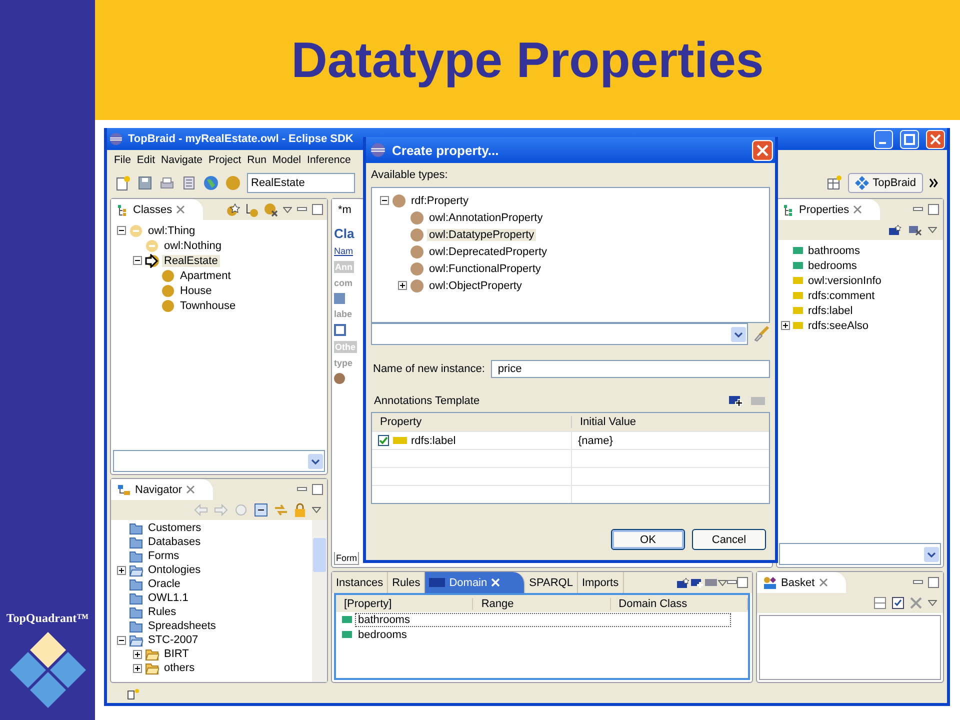  What do you see at coordinates (472, 422) in the screenshot?
I see `column-header: Property` at bounding box center [472, 422].